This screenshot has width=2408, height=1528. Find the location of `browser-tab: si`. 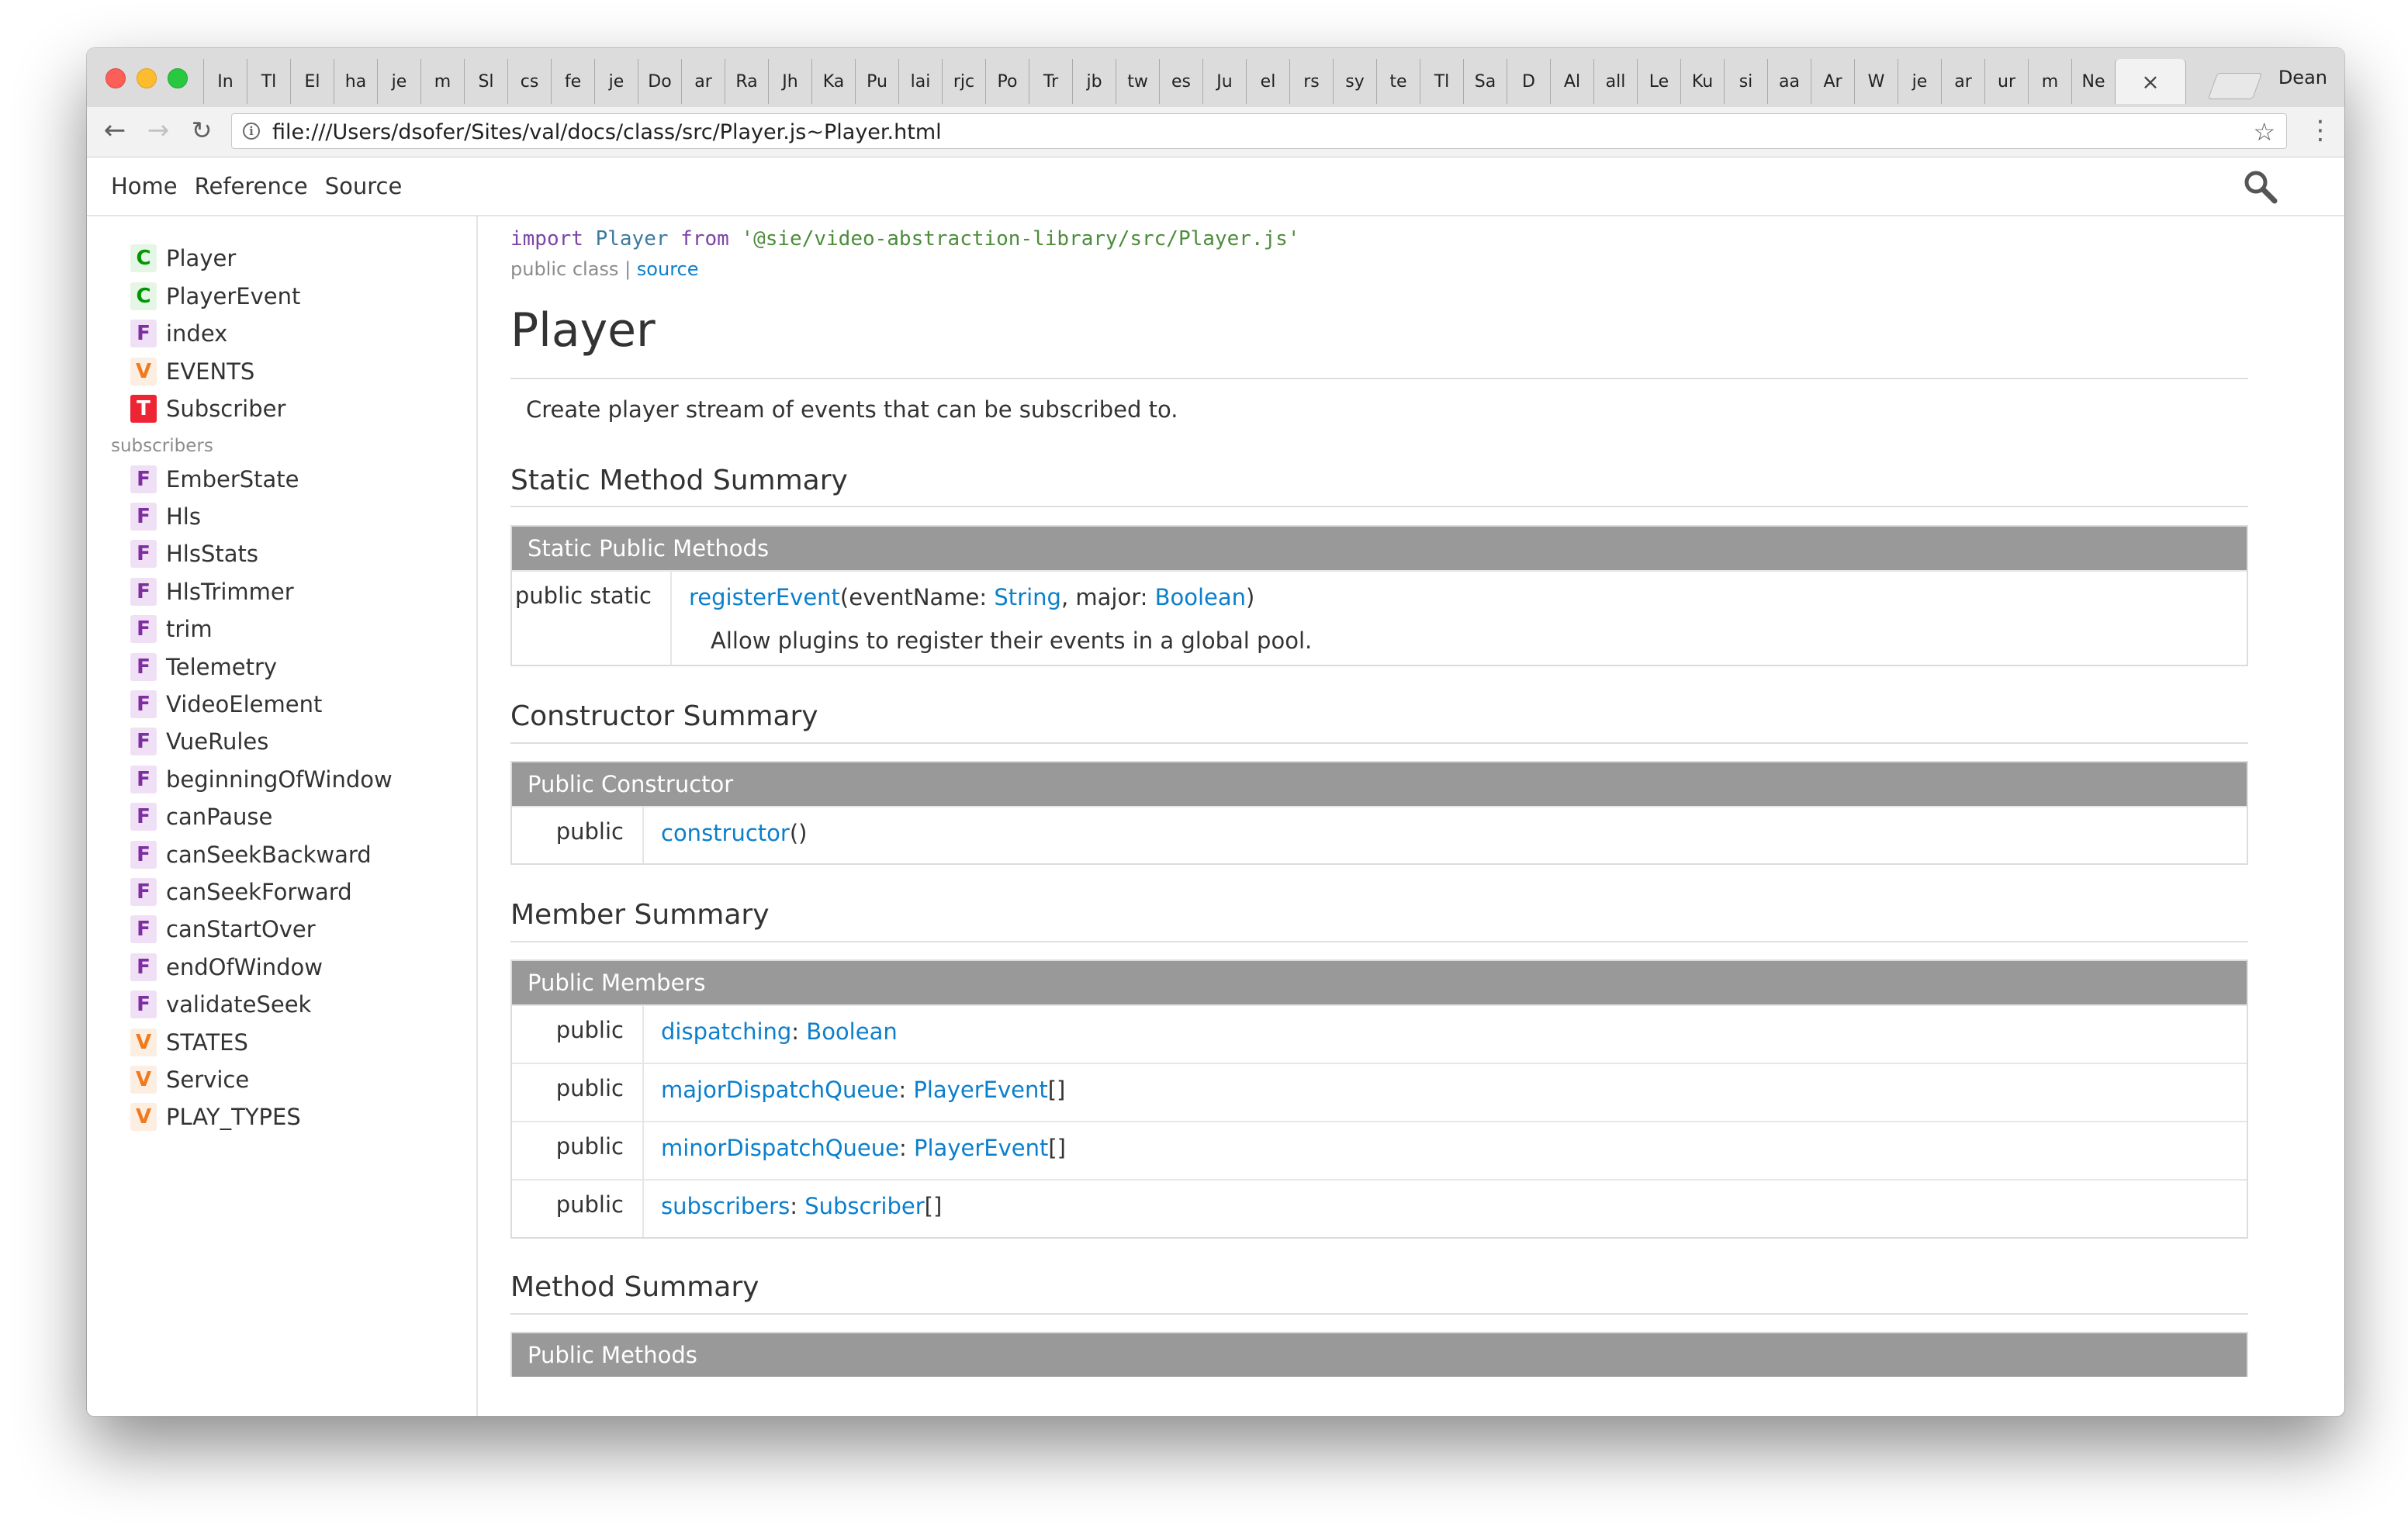

browser-tab: si is located at coordinates (1745, 81).